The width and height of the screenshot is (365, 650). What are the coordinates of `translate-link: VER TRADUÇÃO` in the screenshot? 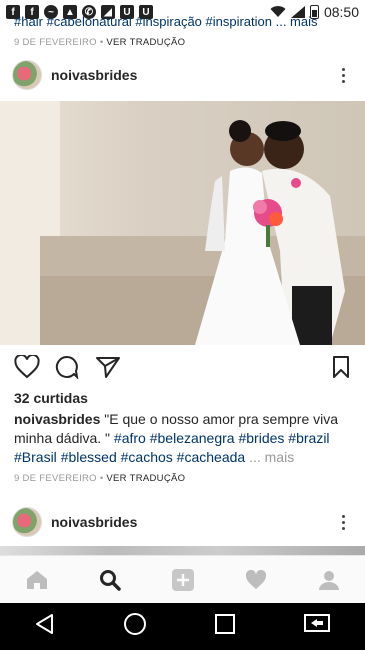 It's located at (145, 478).